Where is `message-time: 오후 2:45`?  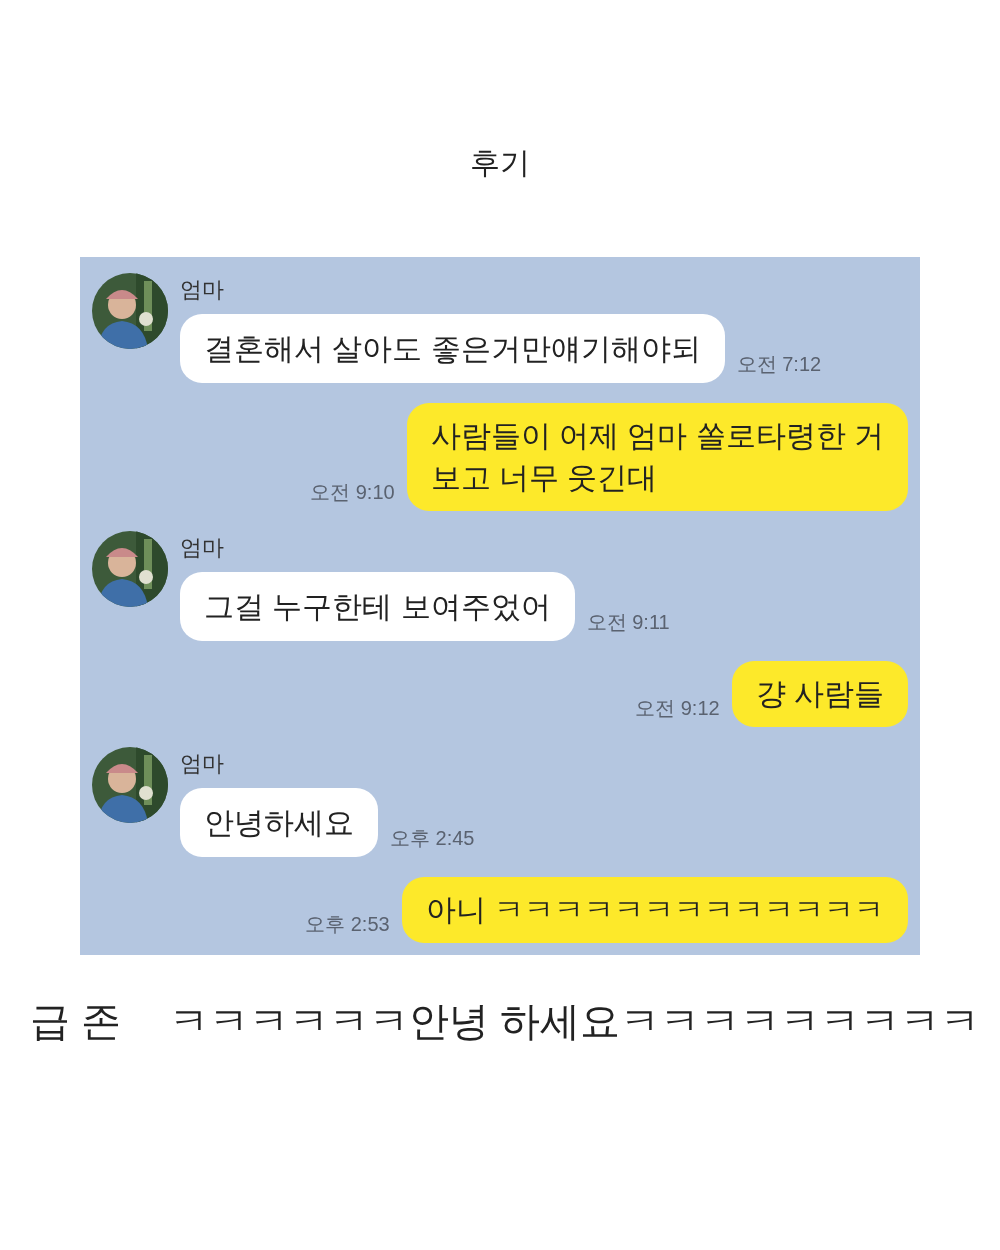 message-time: 오후 2:45 is located at coordinates (432, 838).